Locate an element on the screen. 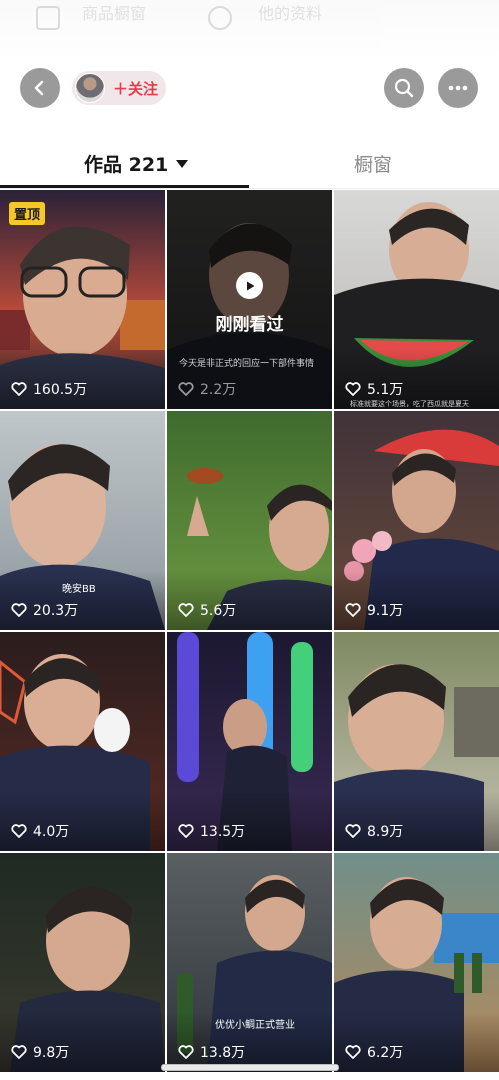  video-caption: 晚安BB is located at coordinates (79, 589).